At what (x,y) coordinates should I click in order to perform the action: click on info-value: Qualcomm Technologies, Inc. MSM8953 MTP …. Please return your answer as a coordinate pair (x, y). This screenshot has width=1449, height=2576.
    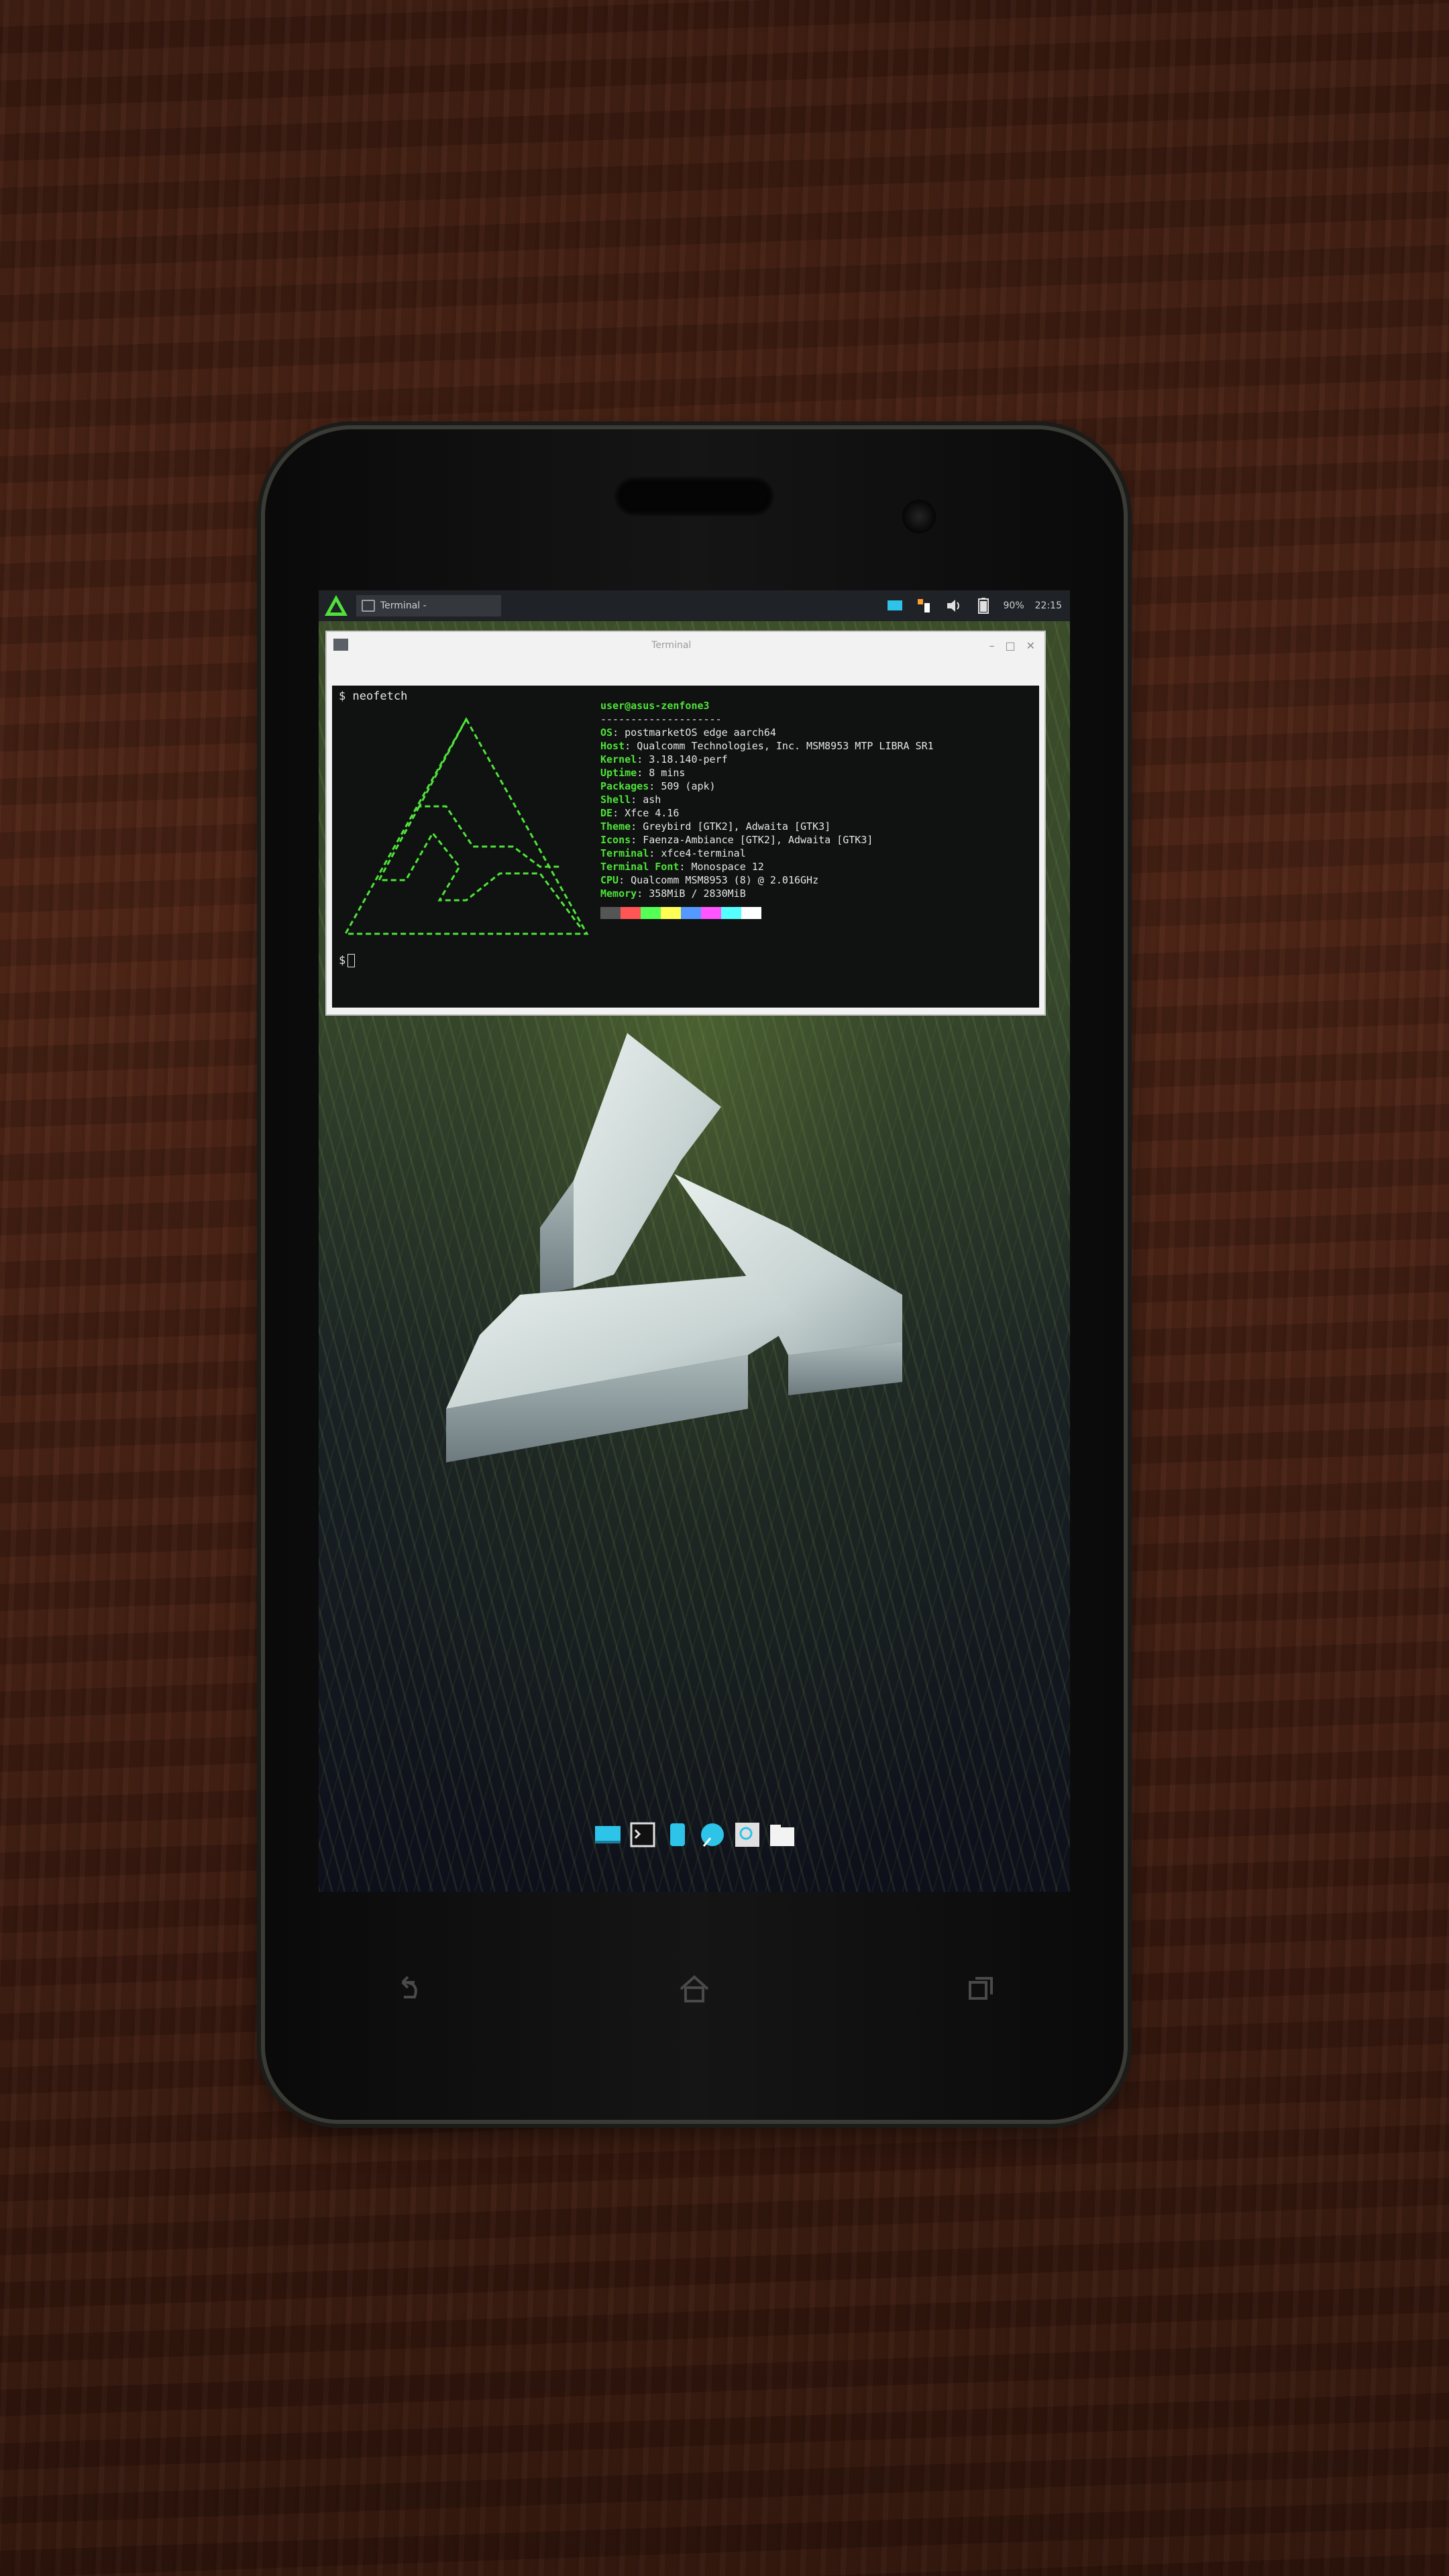
    Looking at the image, I should click on (785, 746).